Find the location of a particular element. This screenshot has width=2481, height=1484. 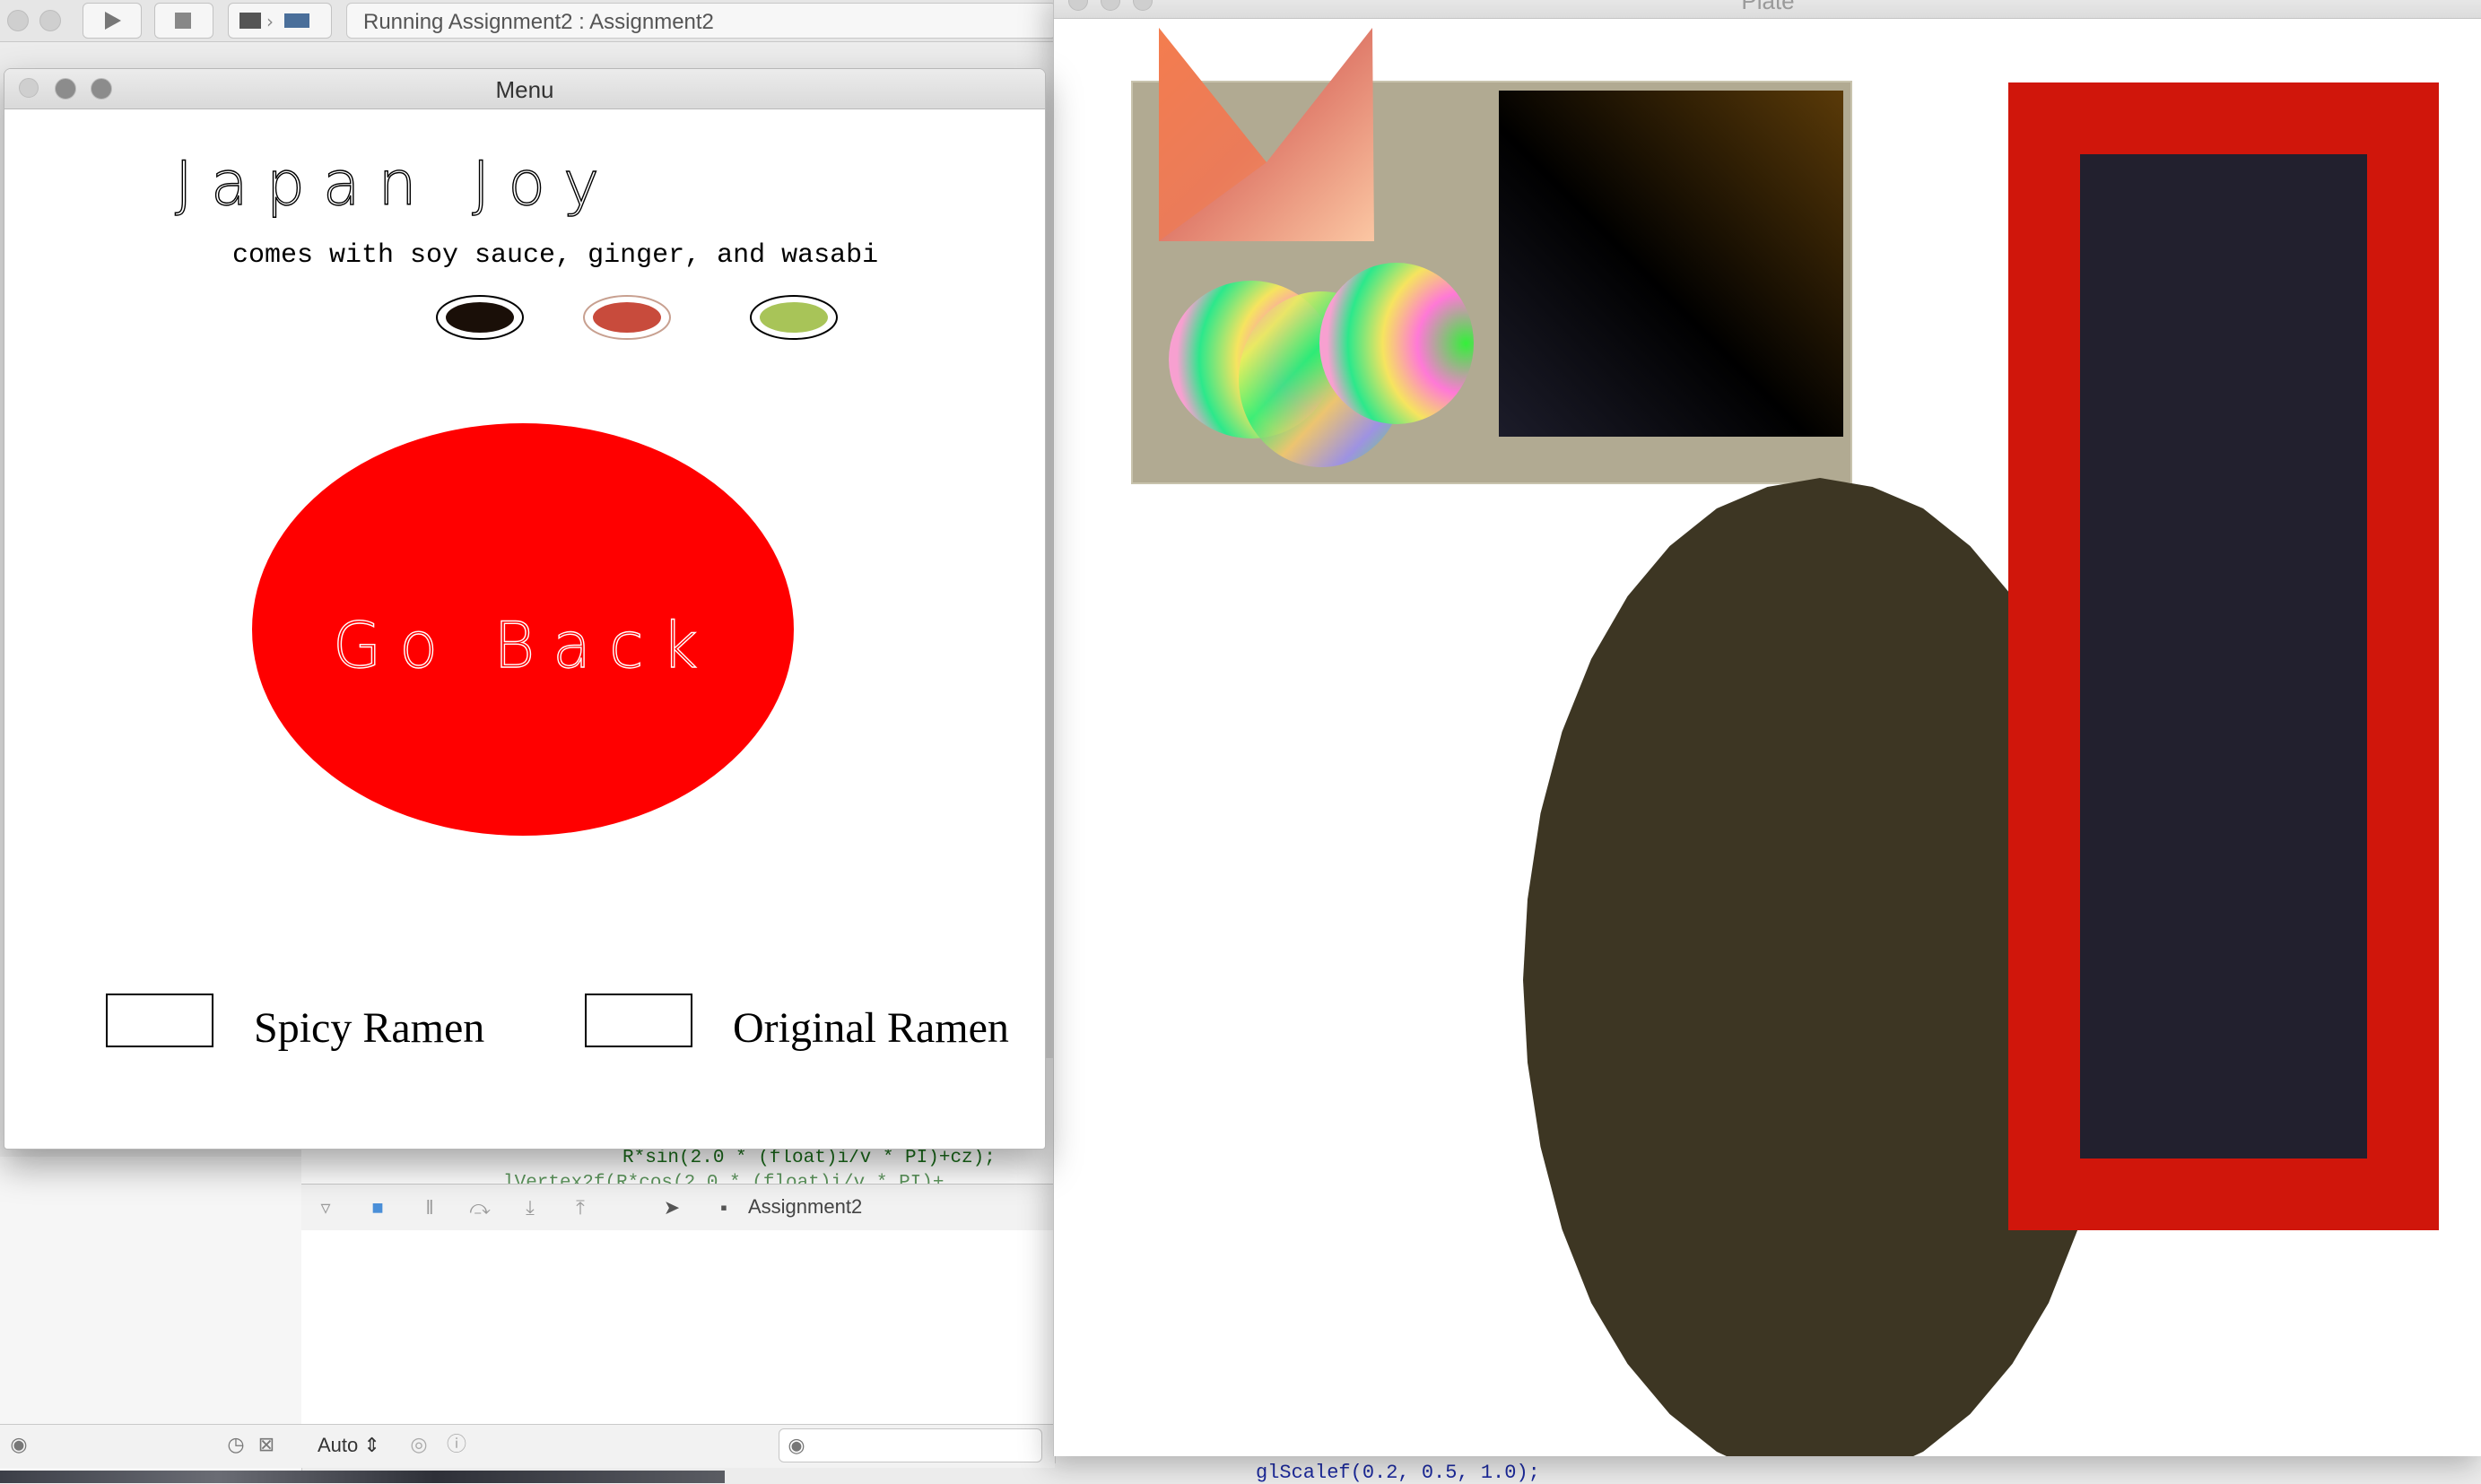

go-back-label: Go Back is located at coordinates (524, 645).